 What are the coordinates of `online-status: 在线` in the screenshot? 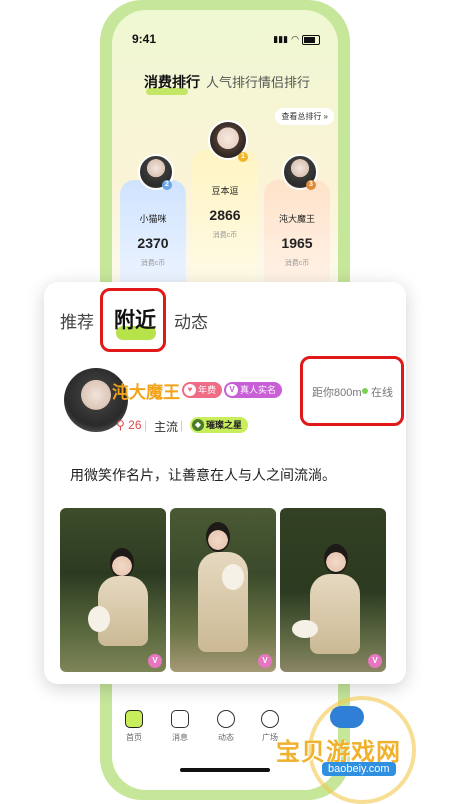 It's located at (382, 393).